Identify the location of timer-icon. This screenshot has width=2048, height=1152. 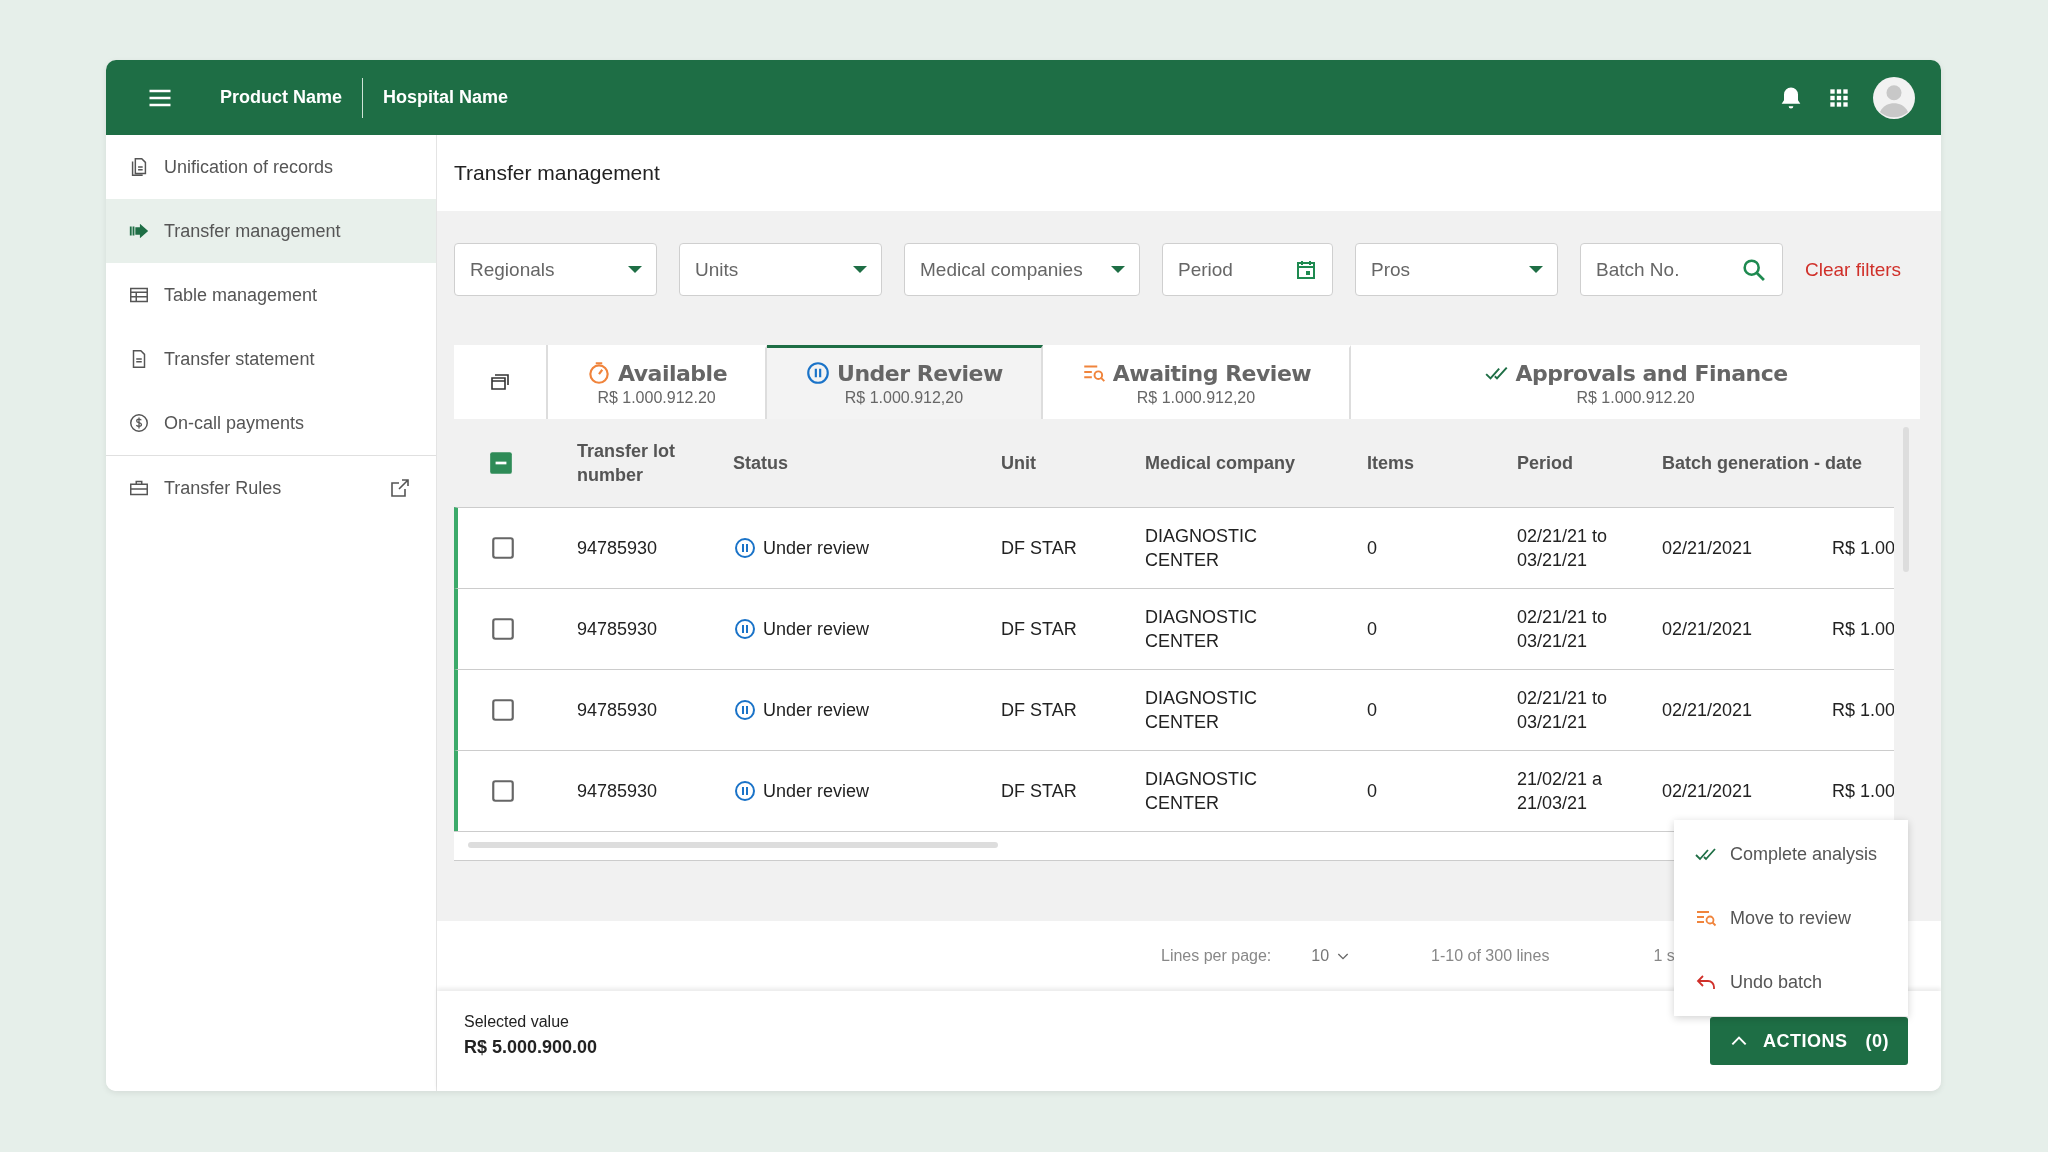
(599, 373).